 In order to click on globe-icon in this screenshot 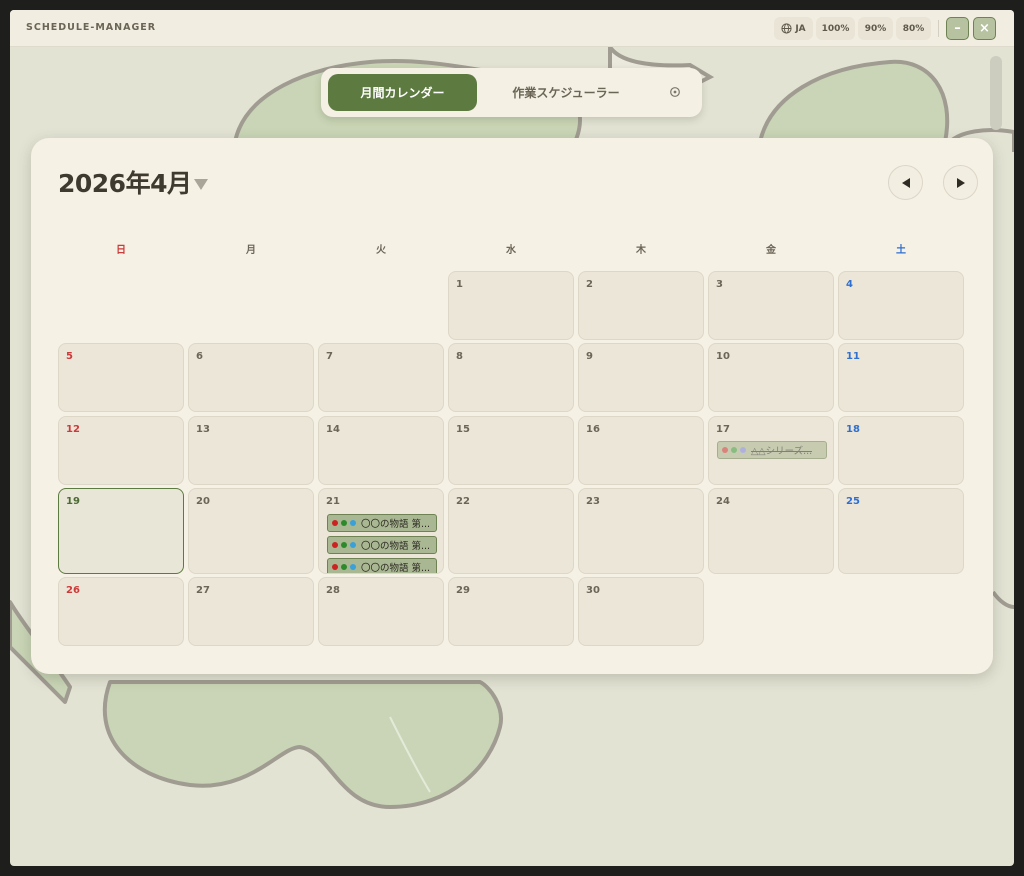, I will do `click(786, 28)`.